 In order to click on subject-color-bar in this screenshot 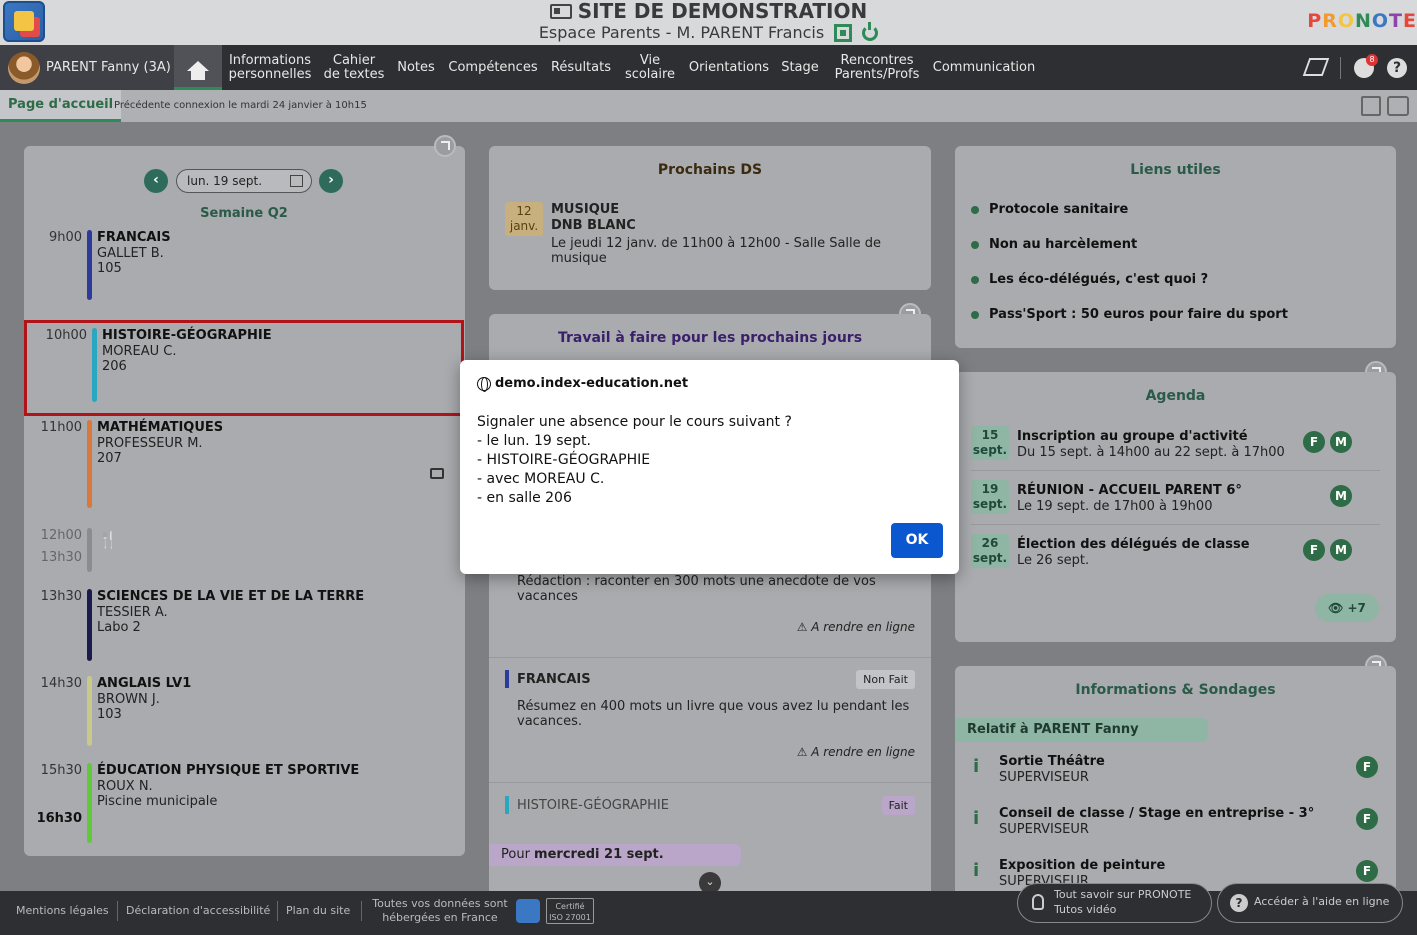, I will do `click(507, 805)`.